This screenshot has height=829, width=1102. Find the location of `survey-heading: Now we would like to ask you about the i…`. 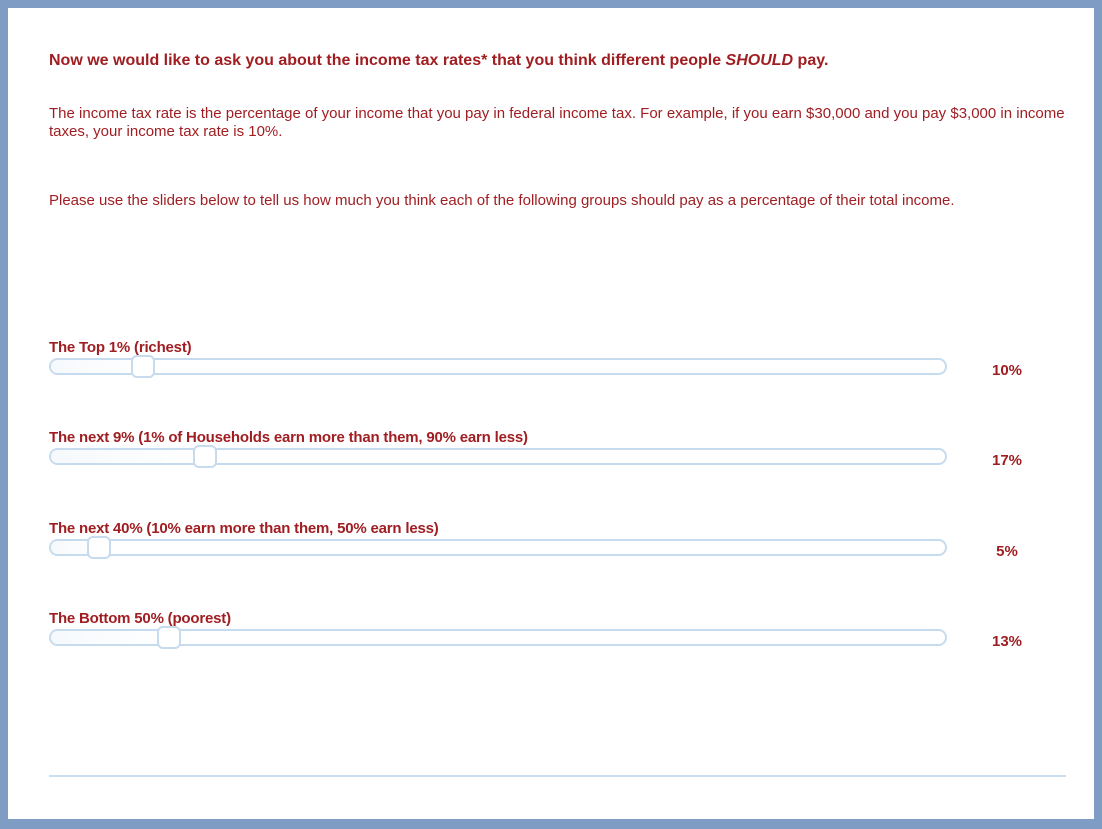

survey-heading: Now we would like to ask you about the i… is located at coordinates (438, 61).